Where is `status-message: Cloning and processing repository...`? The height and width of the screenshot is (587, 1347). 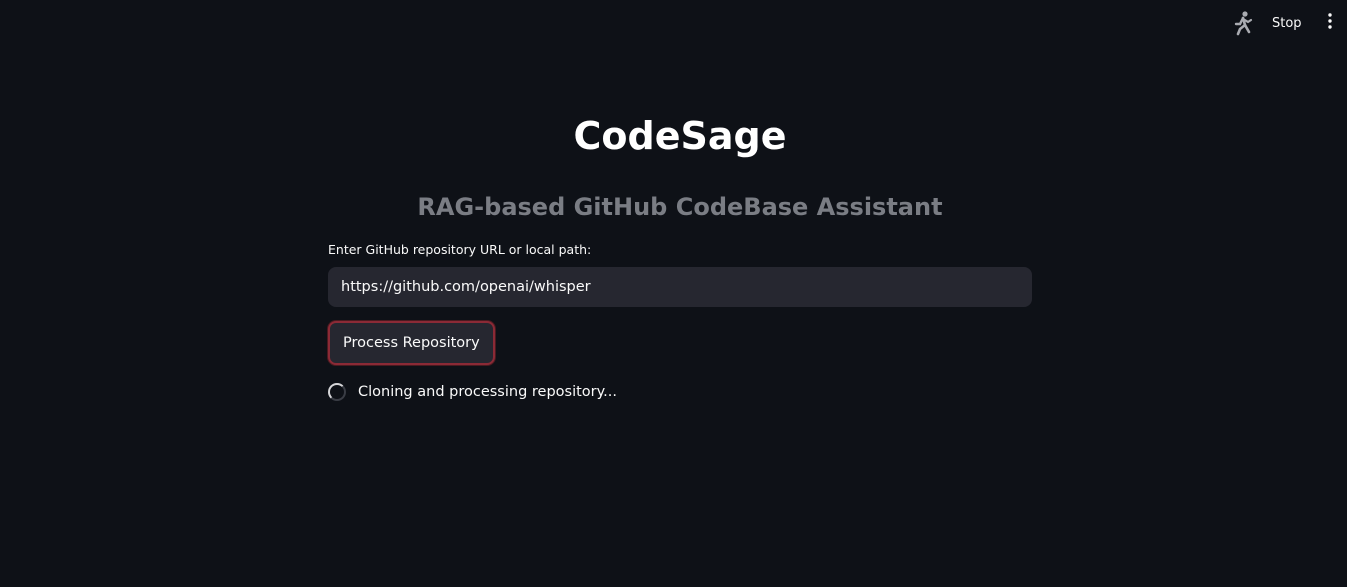
status-message: Cloning and processing repository... is located at coordinates (472, 392).